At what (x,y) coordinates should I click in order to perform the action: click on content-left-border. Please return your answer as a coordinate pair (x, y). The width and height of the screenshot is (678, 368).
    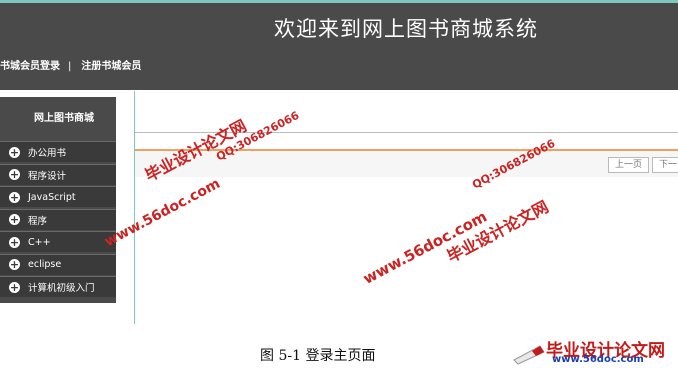
    Looking at the image, I should click on (134, 207).